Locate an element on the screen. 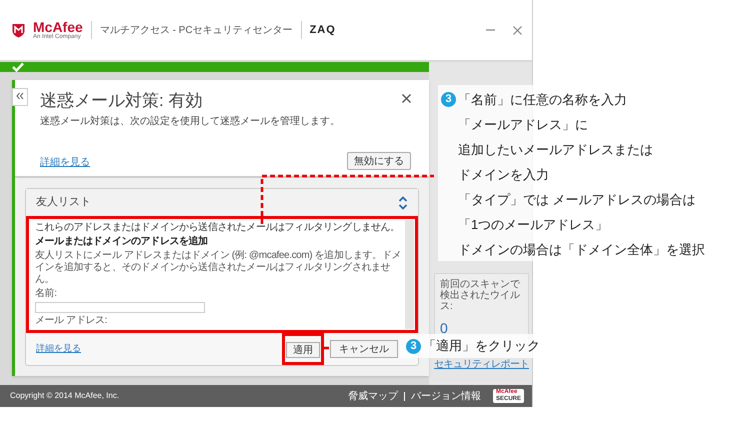 This screenshot has height=431, width=740. product-name: マルチアクセス - PCセキュリティセンター is located at coordinates (196, 31).